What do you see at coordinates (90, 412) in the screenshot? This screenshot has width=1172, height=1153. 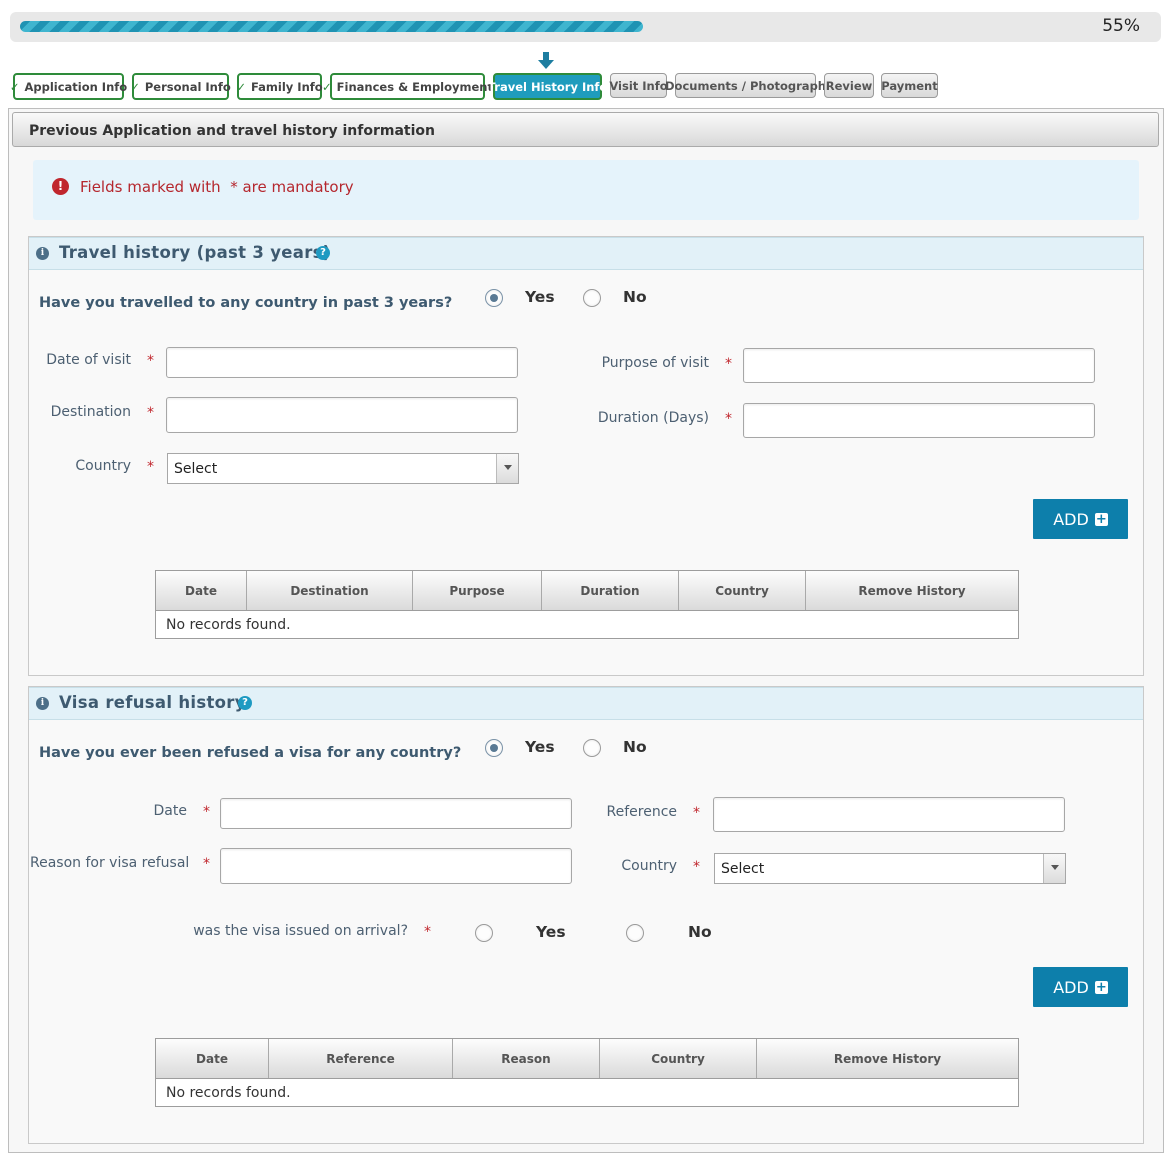 I see `destination-label: Destination` at bounding box center [90, 412].